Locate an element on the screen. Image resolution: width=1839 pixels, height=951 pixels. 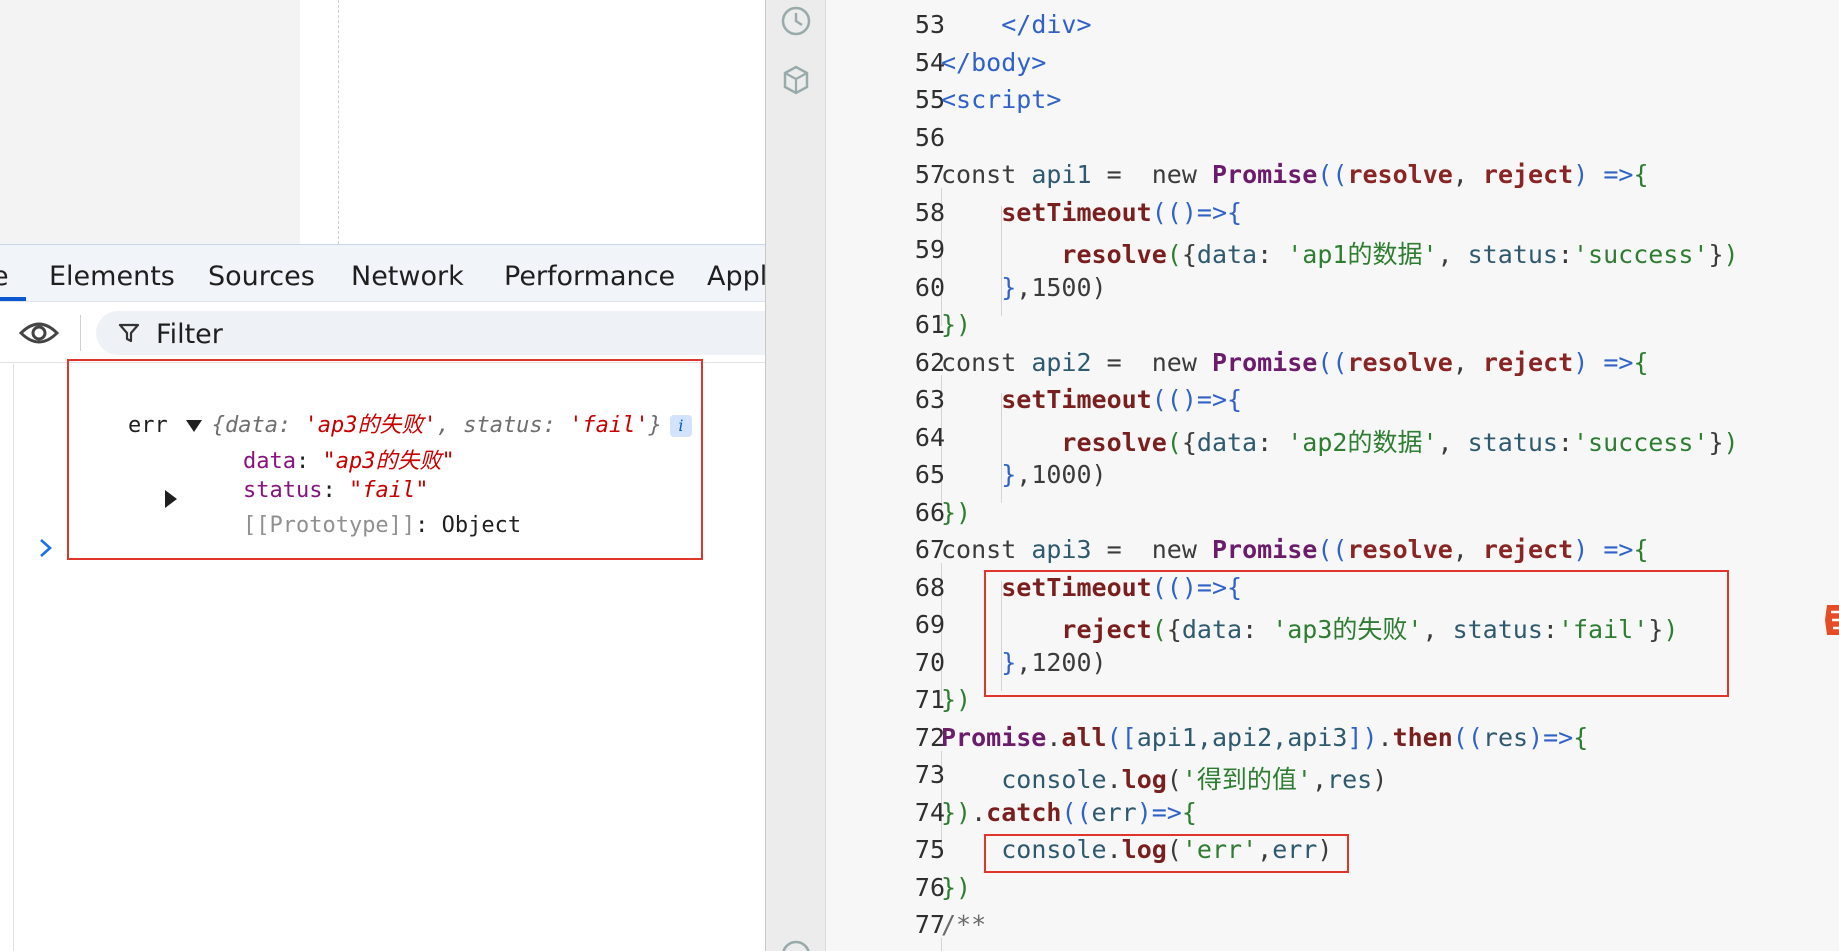
account-icon is located at coordinates (796, 944).